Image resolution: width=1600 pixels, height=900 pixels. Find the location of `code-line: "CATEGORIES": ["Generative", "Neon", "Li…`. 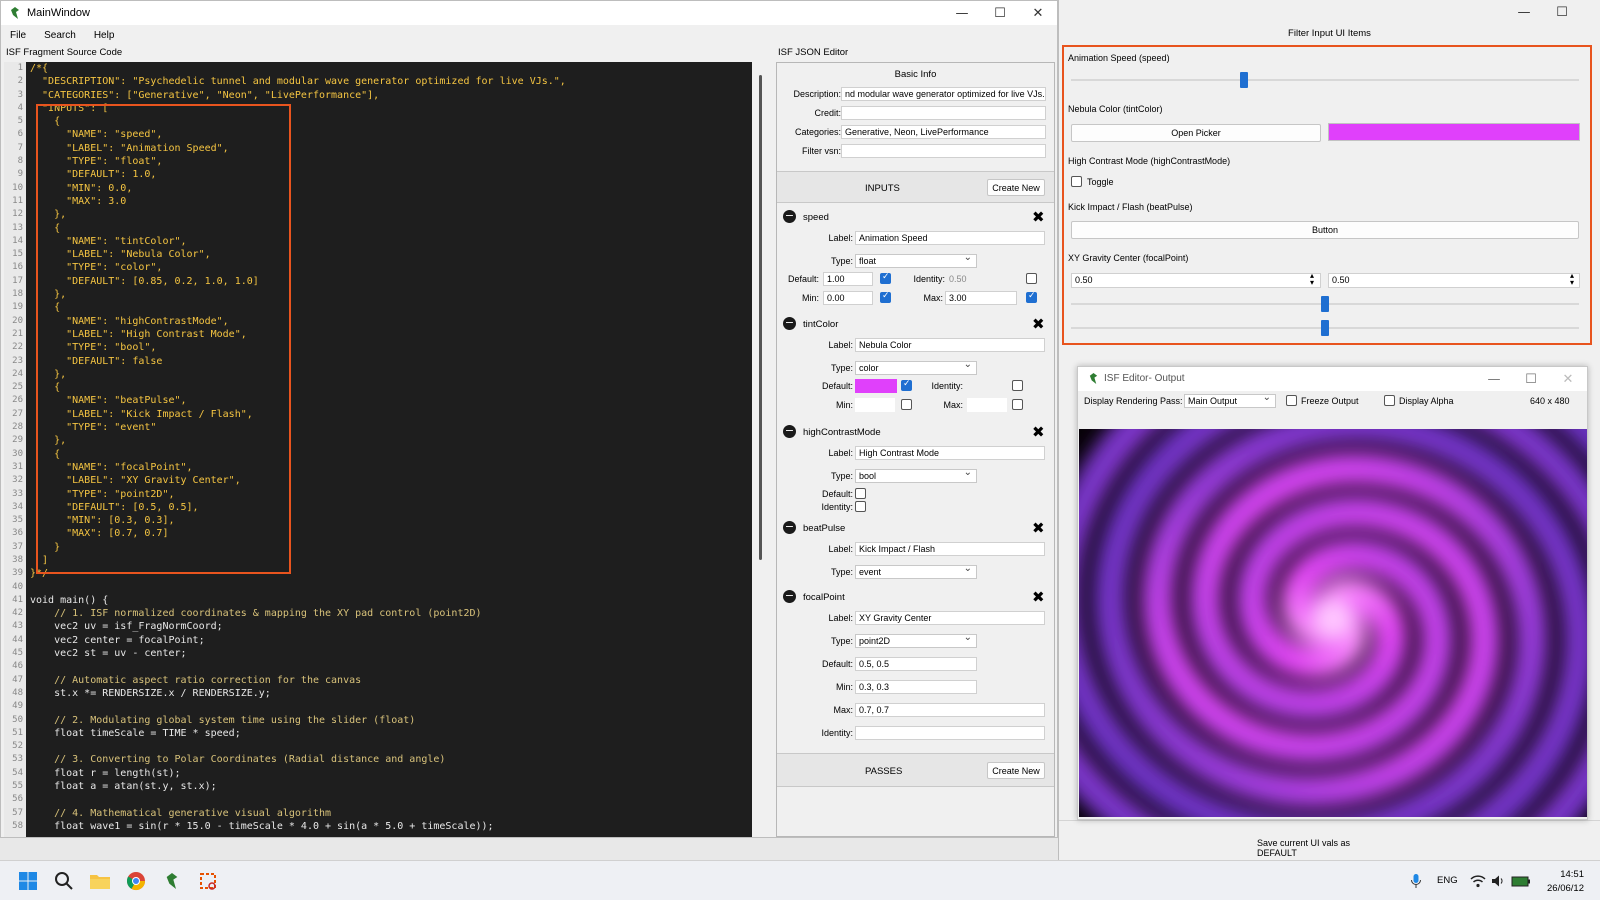

code-line: "CATEGORIES": ["Generative", "Neon", "Li… is located at coordinates (389, 95).